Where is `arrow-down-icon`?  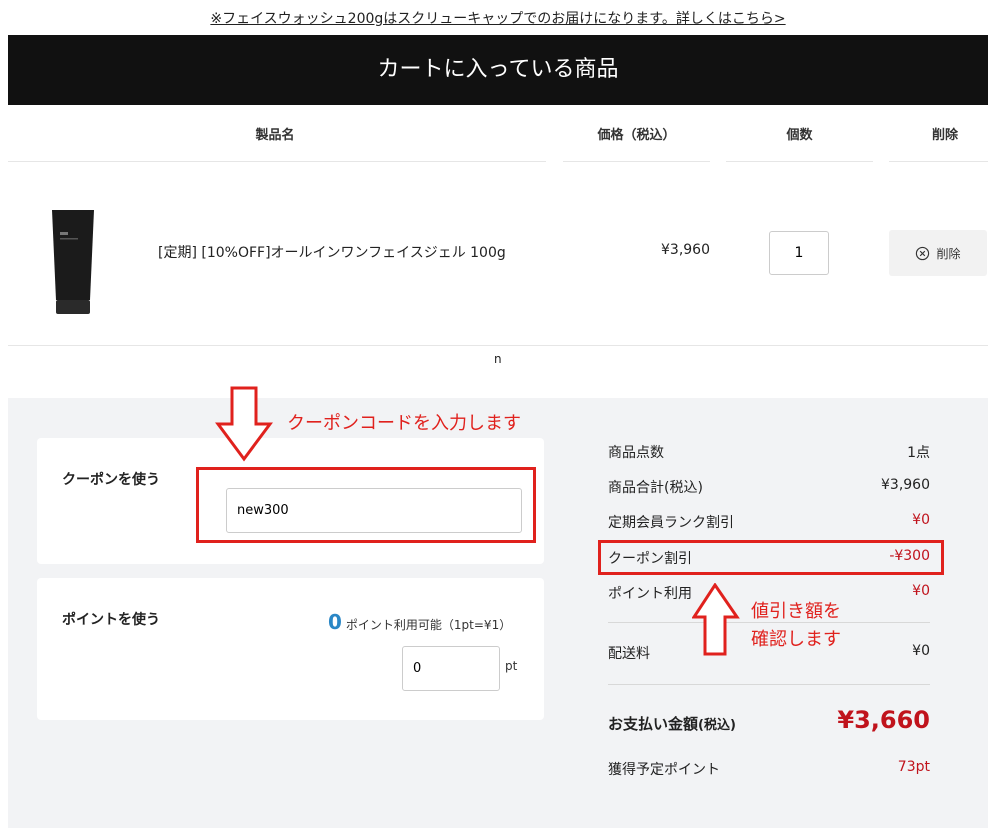 arrow-down-icon is located at coordinates (244, 424).